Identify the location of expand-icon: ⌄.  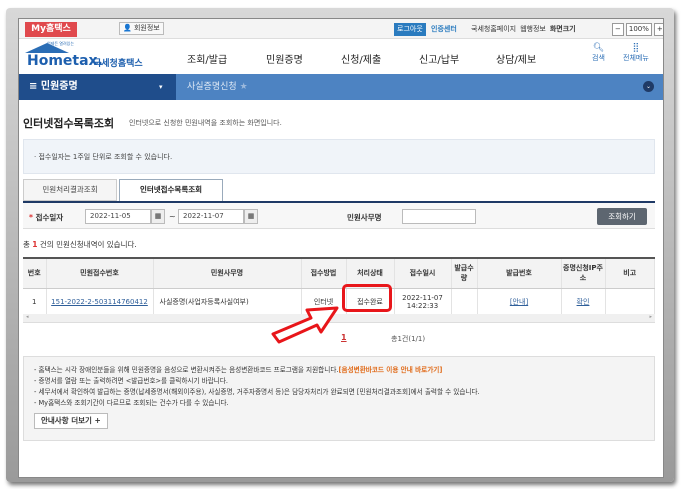
(648, 86).